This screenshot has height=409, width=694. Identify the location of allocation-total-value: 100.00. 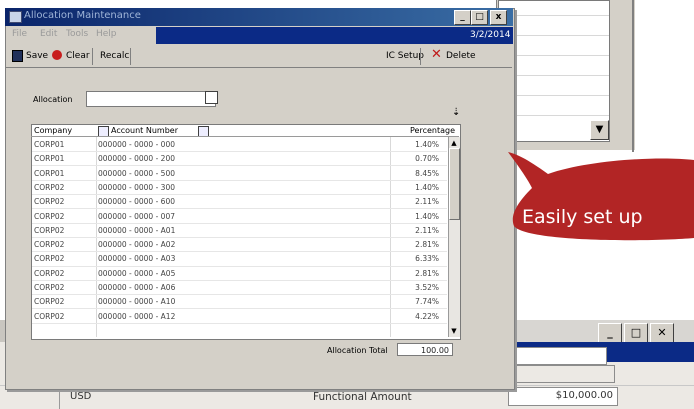
(425, 349).